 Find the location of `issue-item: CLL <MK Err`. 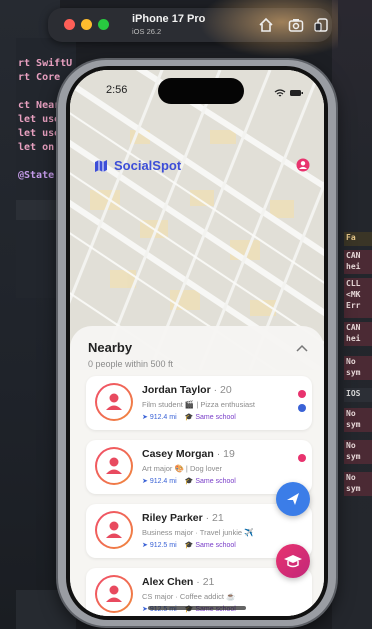

issue-item: CLL <MK Err is located at coordinates (358, 298).